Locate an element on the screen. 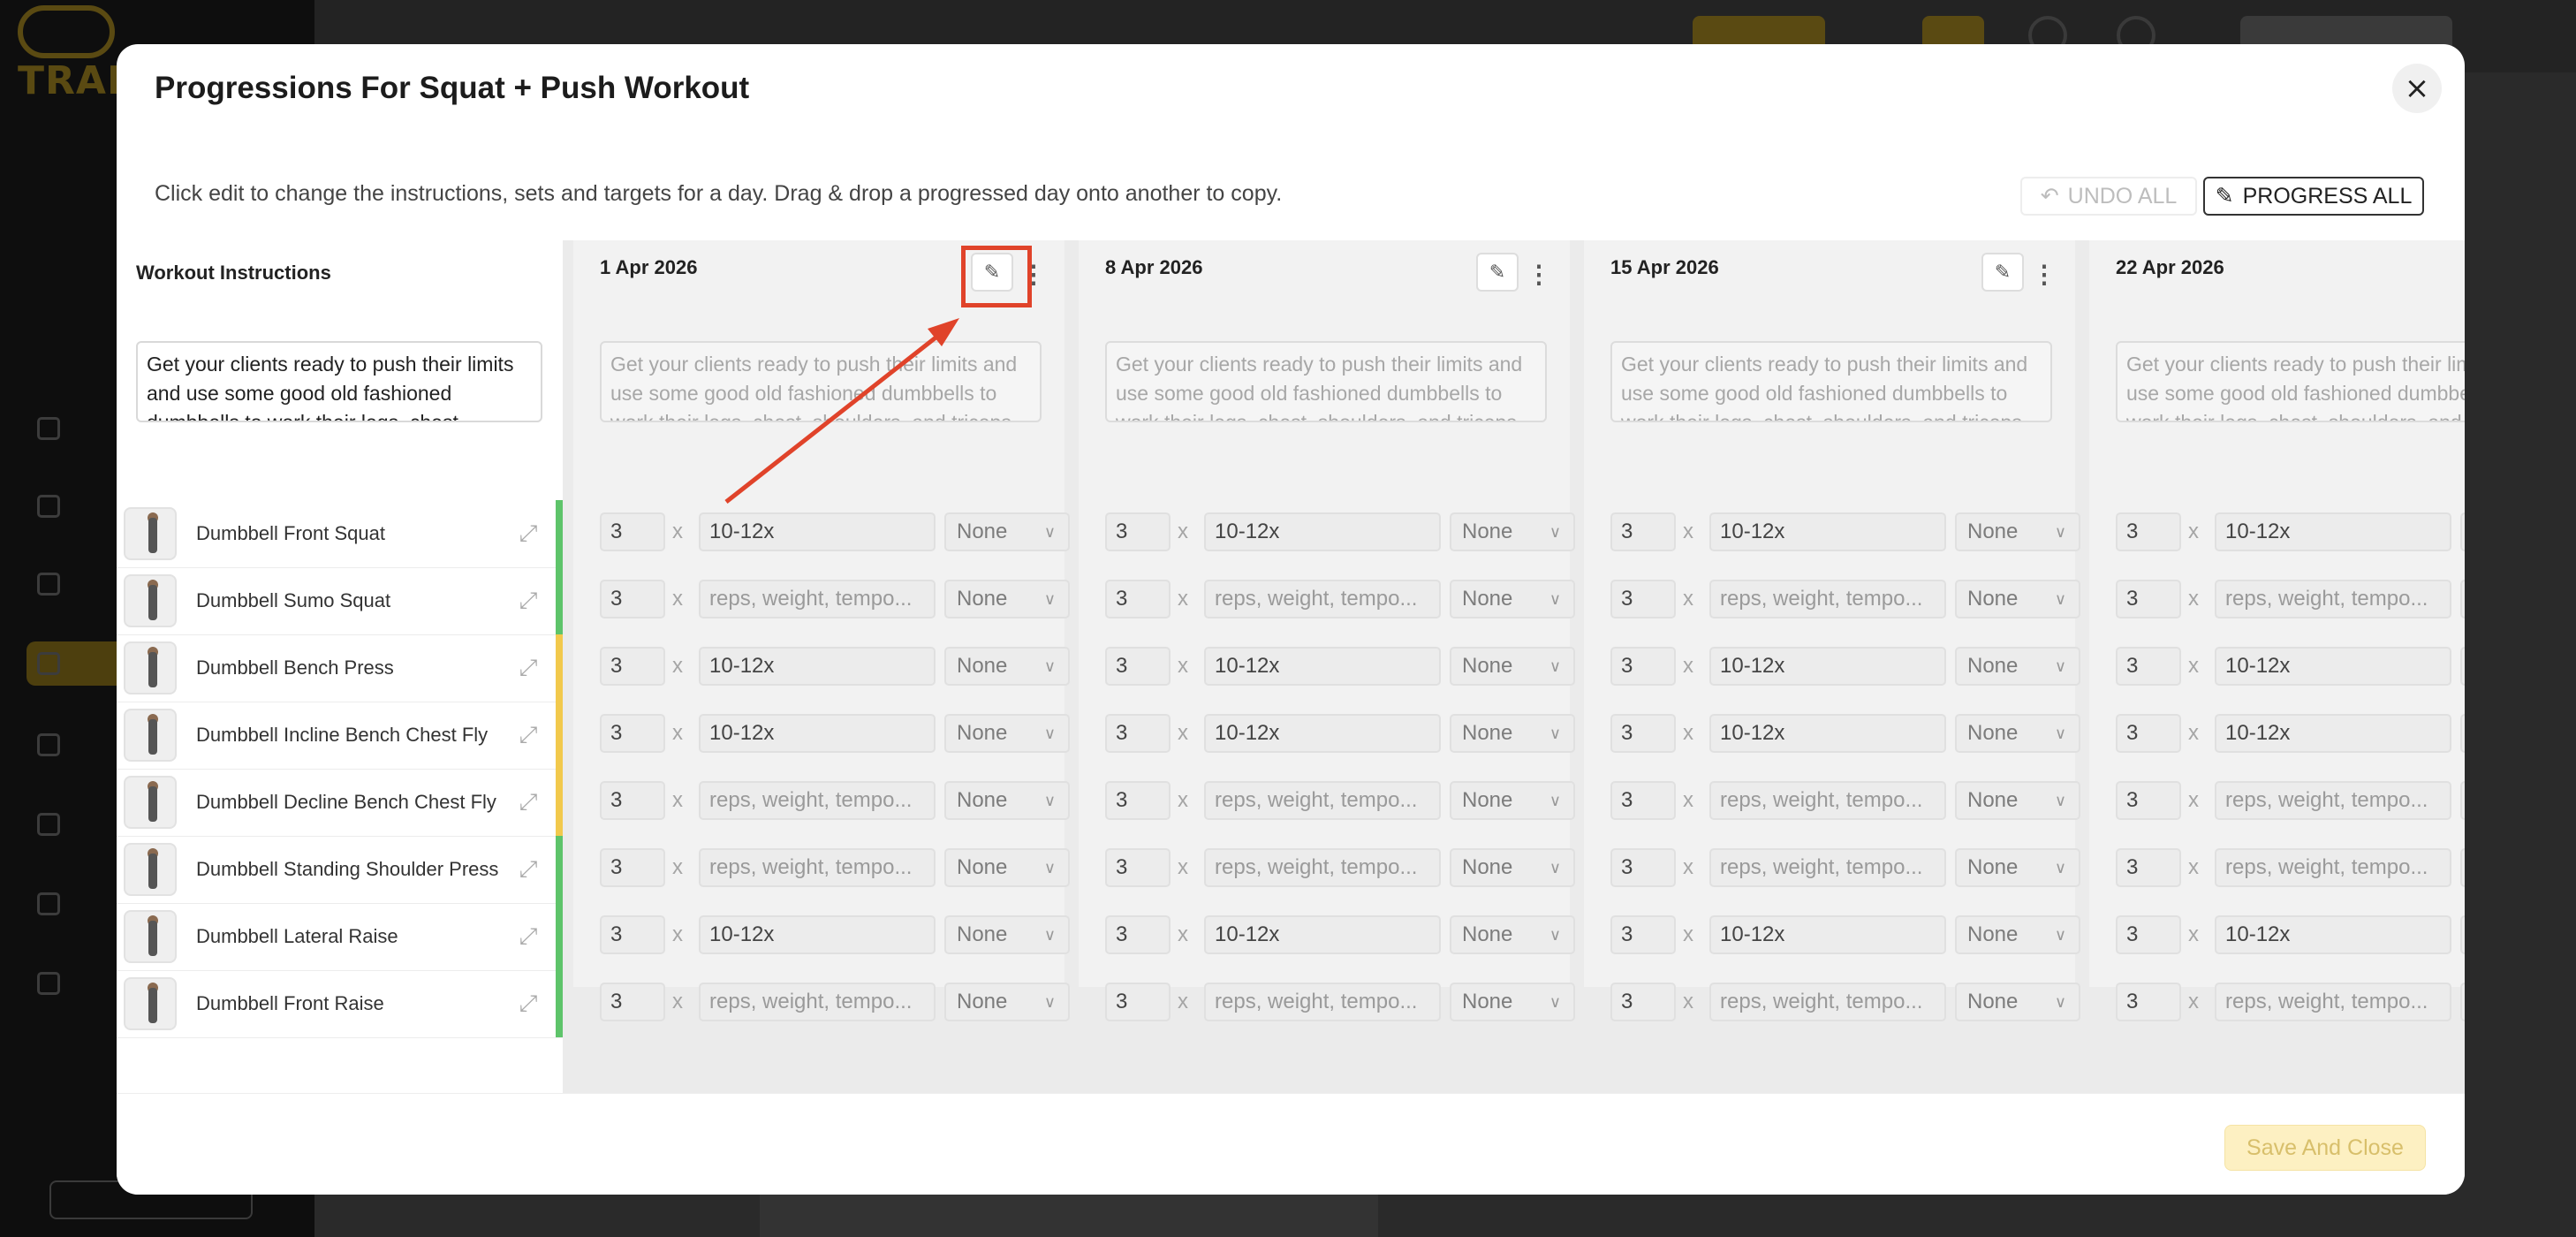  exercise-row: Dumbbell Bench Press ⤢ is located at coordinates (340, 668).